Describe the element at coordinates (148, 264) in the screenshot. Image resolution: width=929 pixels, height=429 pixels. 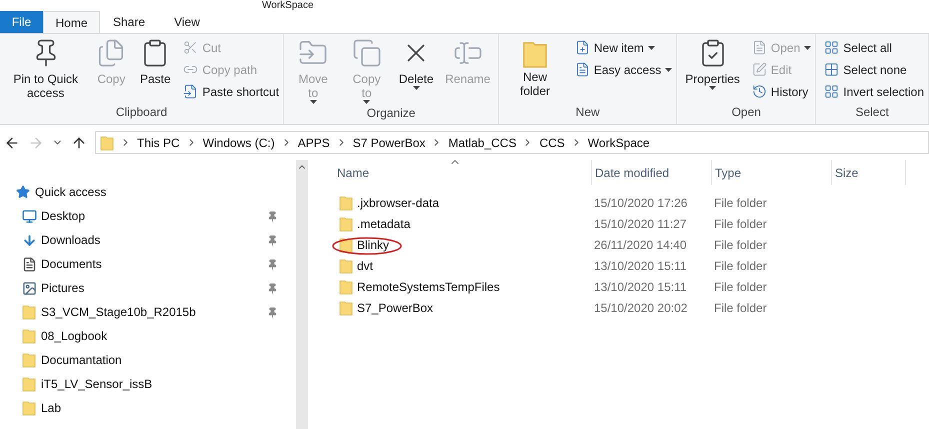
I see `sidebar-item: Documents` at that location.